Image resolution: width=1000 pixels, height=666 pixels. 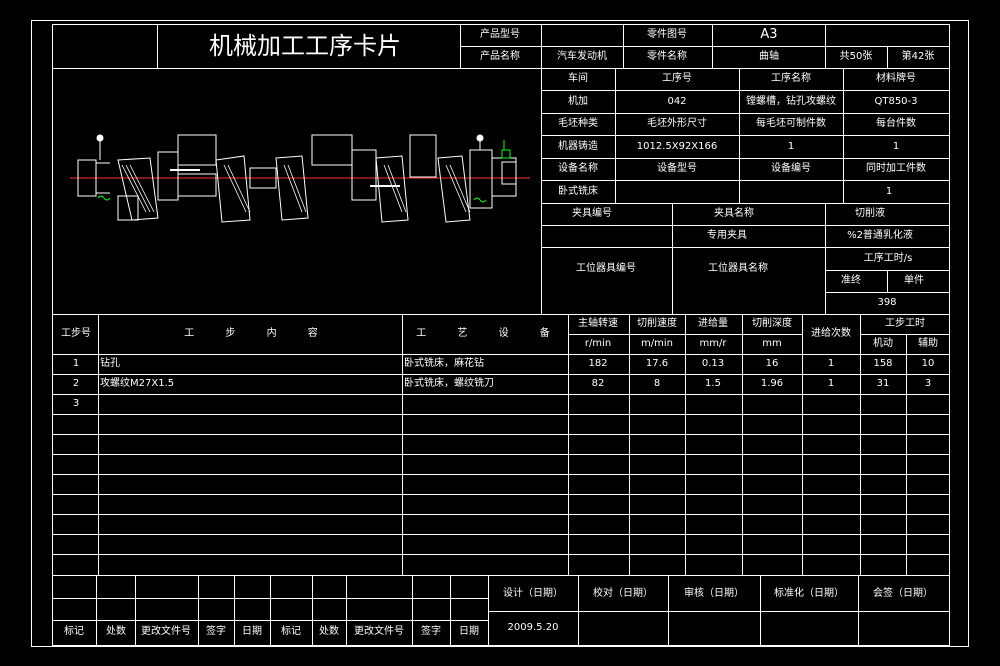 I want to click on step-2-equipment: 卧式铣床，螺纹铣刀, so click(x=449, y=383).